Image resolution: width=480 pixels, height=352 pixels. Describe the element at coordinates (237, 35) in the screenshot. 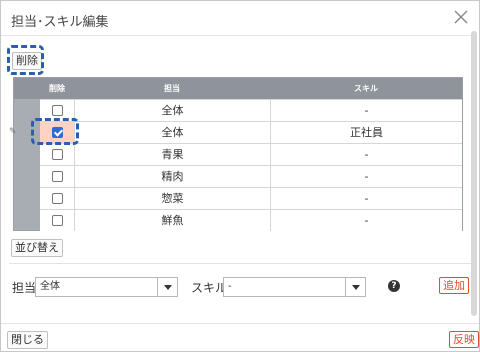

I see `title-divider` at that location.